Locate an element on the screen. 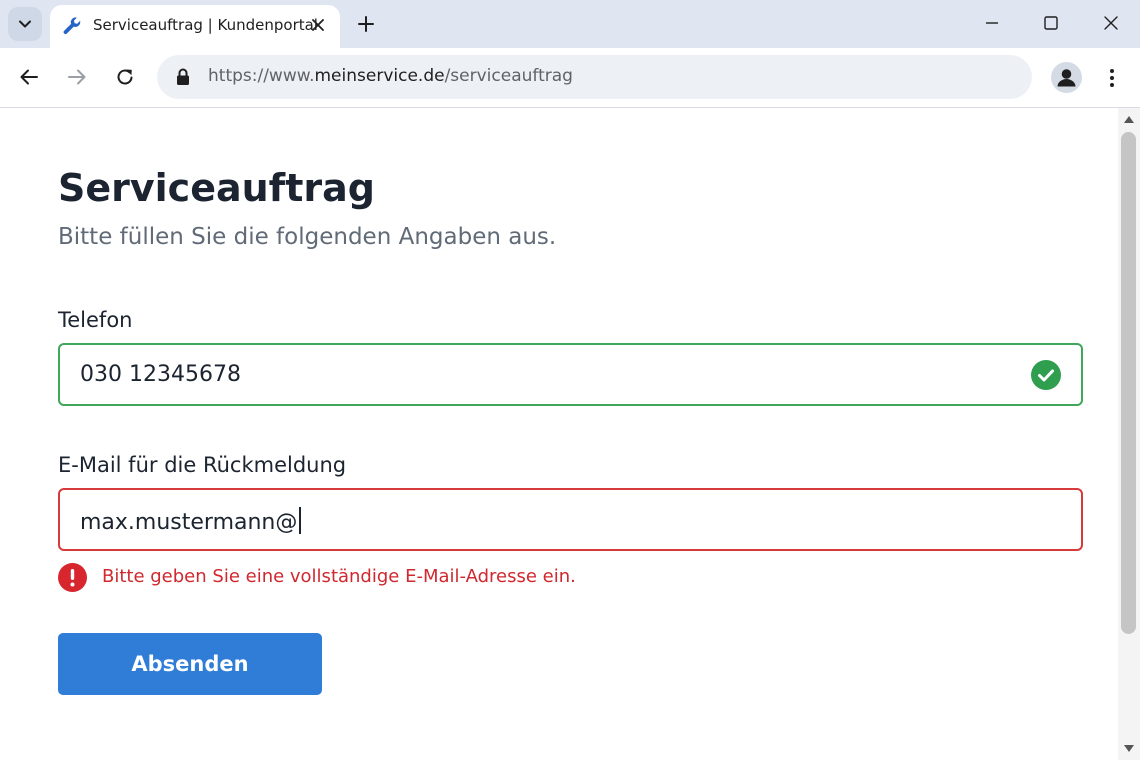 The height and width of the screenshot is (760, 1140). maximize-button is located at coordinates (1051, 23).